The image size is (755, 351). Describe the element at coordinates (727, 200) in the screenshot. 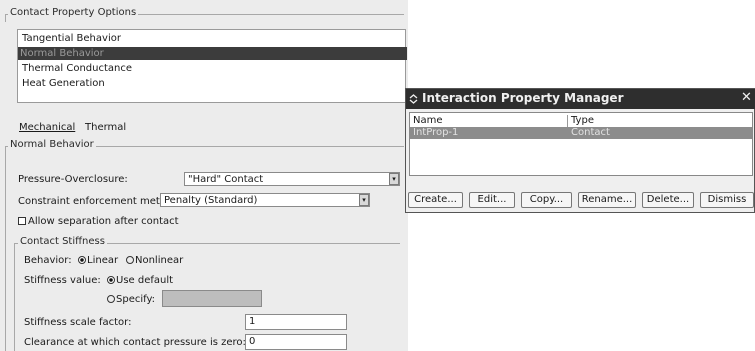

I see `dismiss-button: Dismiss` at that location.